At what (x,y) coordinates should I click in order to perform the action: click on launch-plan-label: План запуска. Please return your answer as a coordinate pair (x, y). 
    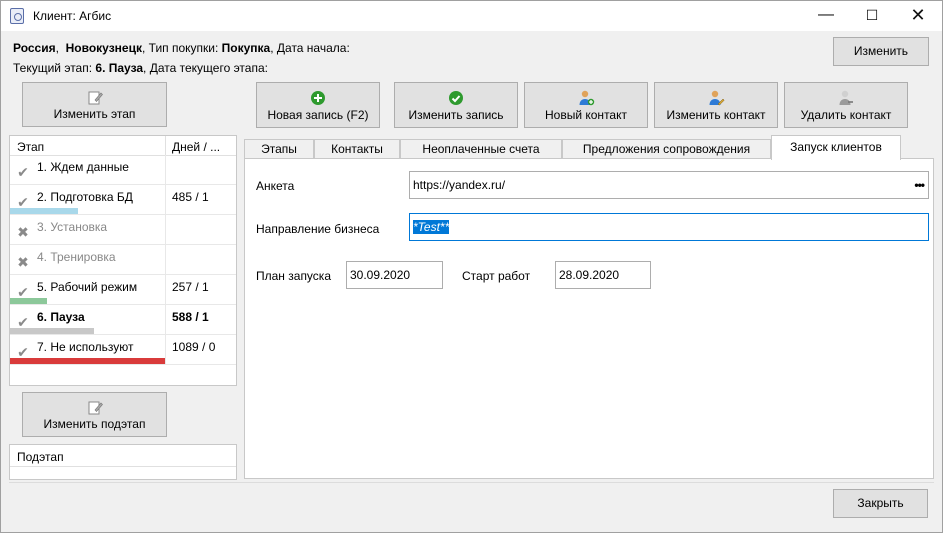
    Looking at the image, I should click on (293, 276).